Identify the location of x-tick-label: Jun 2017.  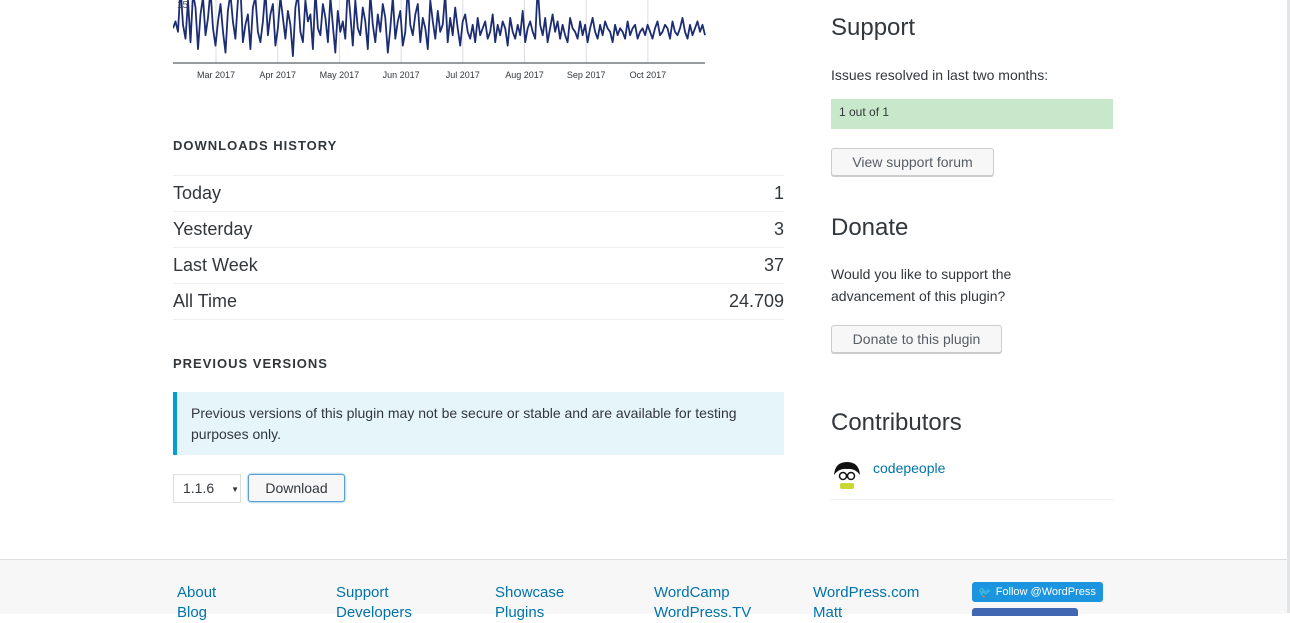
(401, 75).